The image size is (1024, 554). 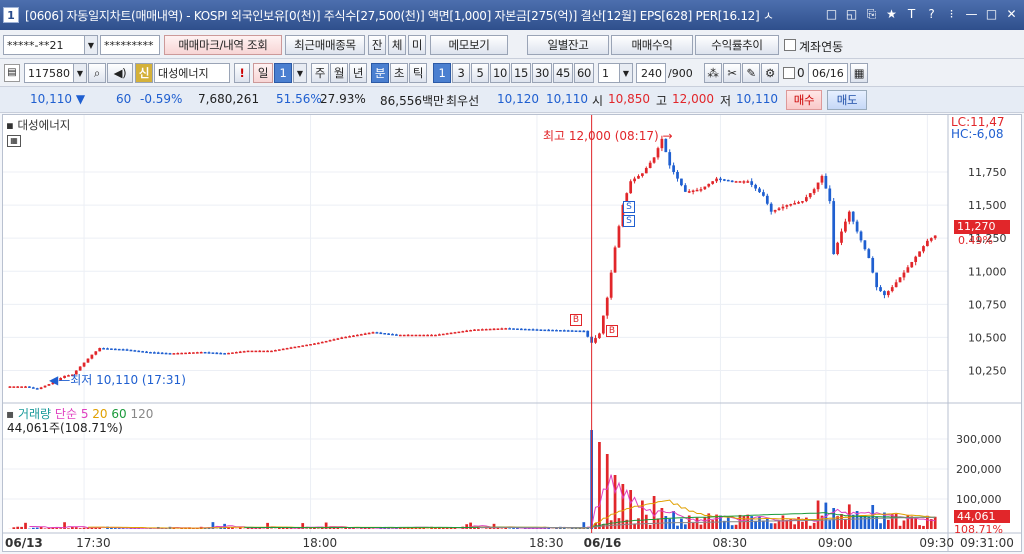 What do you see at coordinates (651, 73) in the screenshot?
I see `count-input: 240` at bounding box center [651, 73].